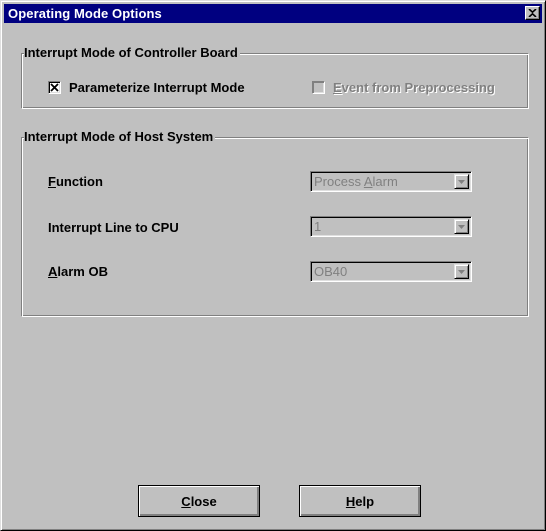 This screenshot has width=546, height=531. I want to click on checkbox-unchecked-indicator, so click(318, 87).